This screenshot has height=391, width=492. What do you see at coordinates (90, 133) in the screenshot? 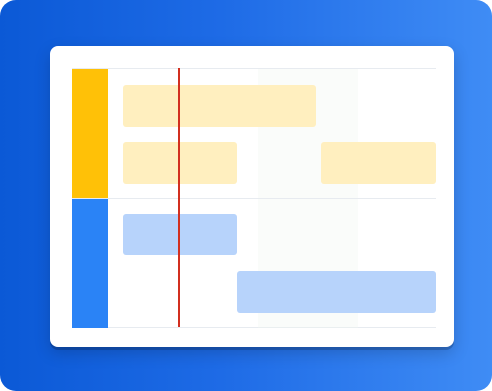
I see `swimlane-1-marker` at bounding box center [90, 133].